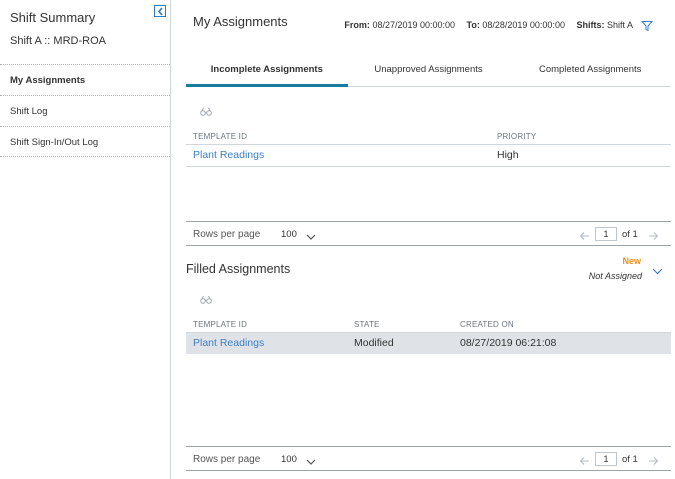 The width and height of the screenshot is (675, 479). I want to click on from-label: From:, so click(357, 25).